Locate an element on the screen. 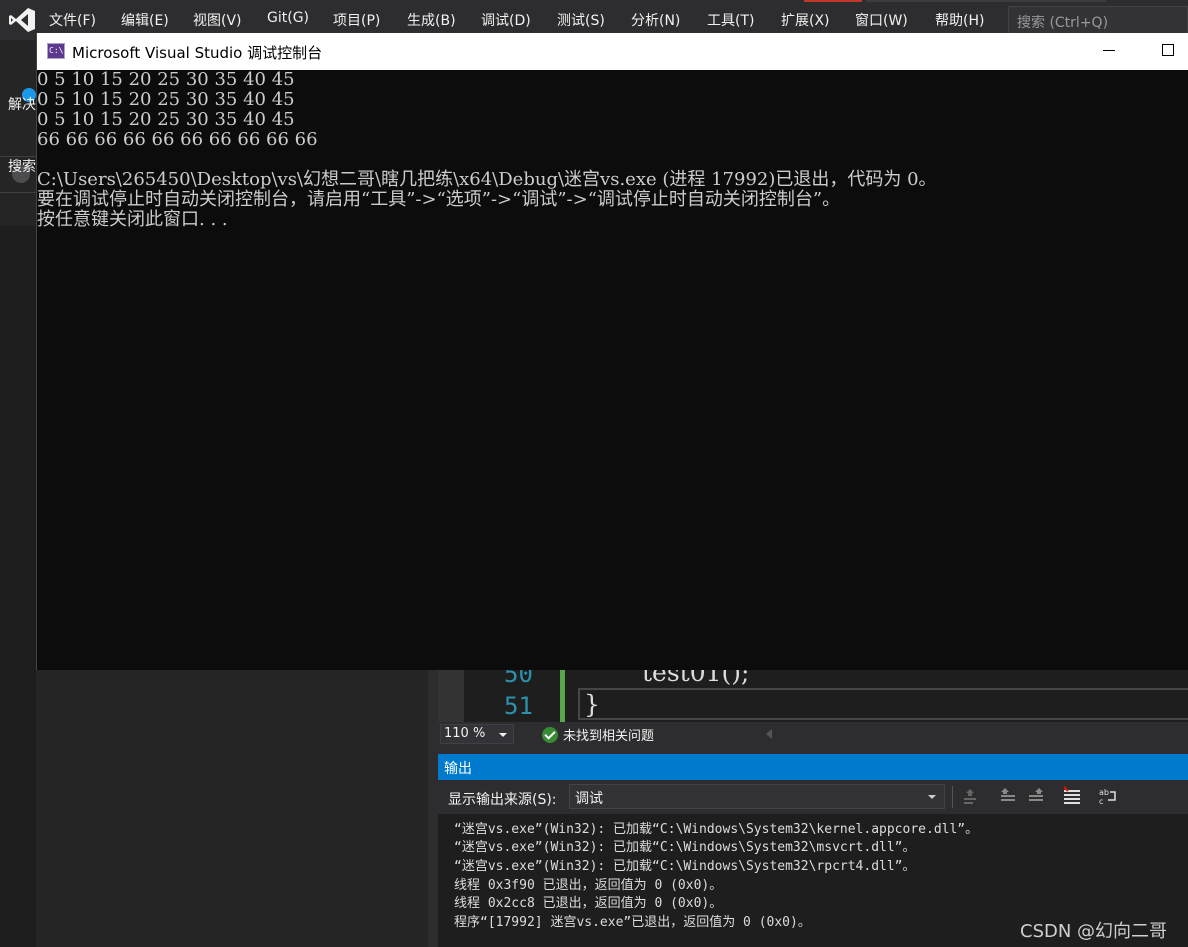 The image size is (1188, 947). issues-indicator: 未找到相关问题 is located at coordinates (598, 734).